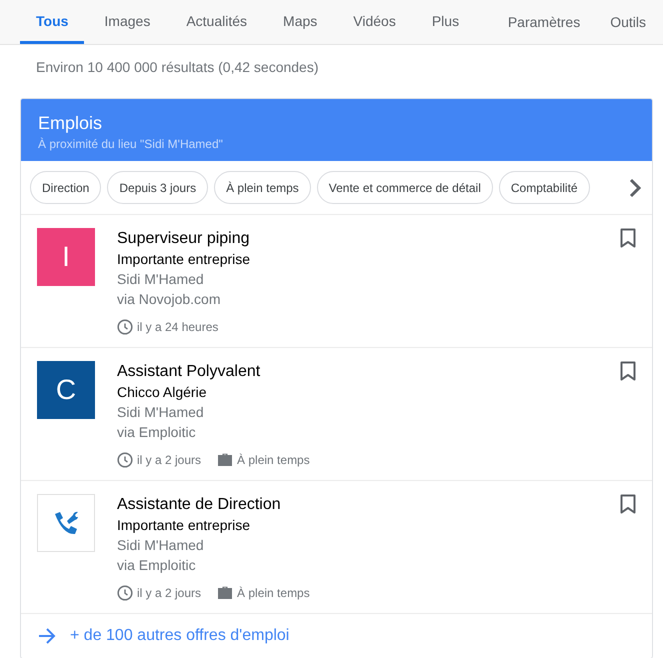  What do you see at coordinates (300, 22) in the screenshot?
I see `search-tab: Maps` at bounding box center [300, 22].